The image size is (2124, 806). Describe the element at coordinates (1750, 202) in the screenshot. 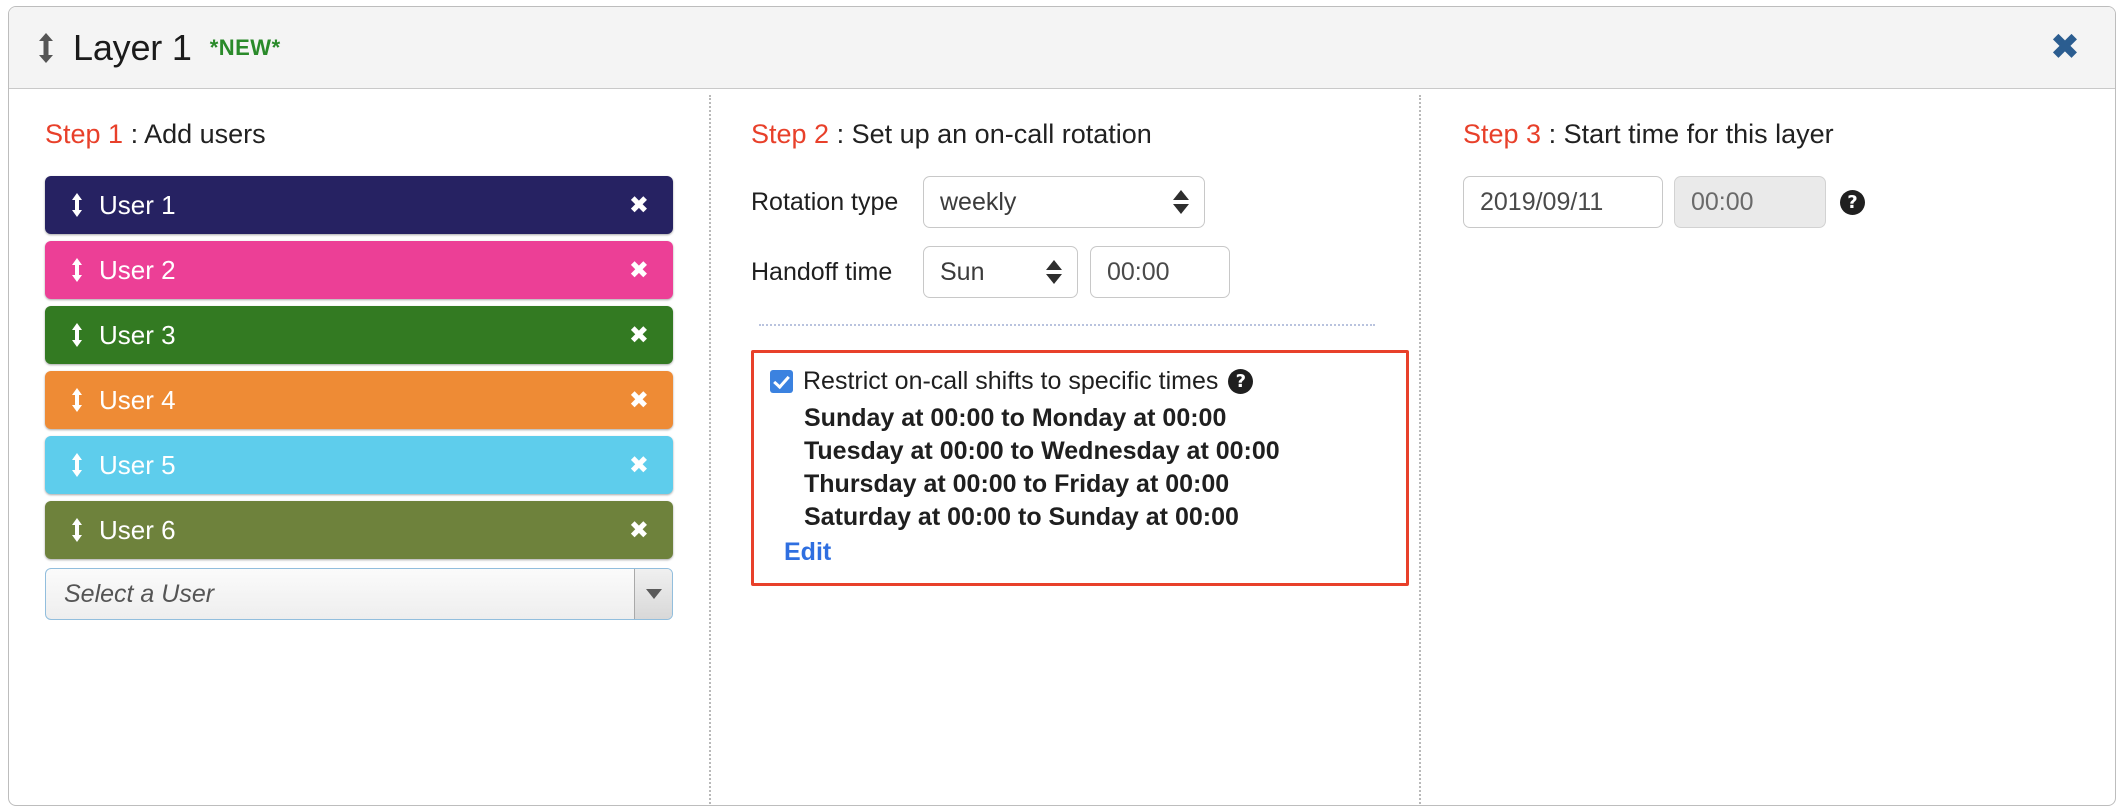

I see `start-time-input` at that location.